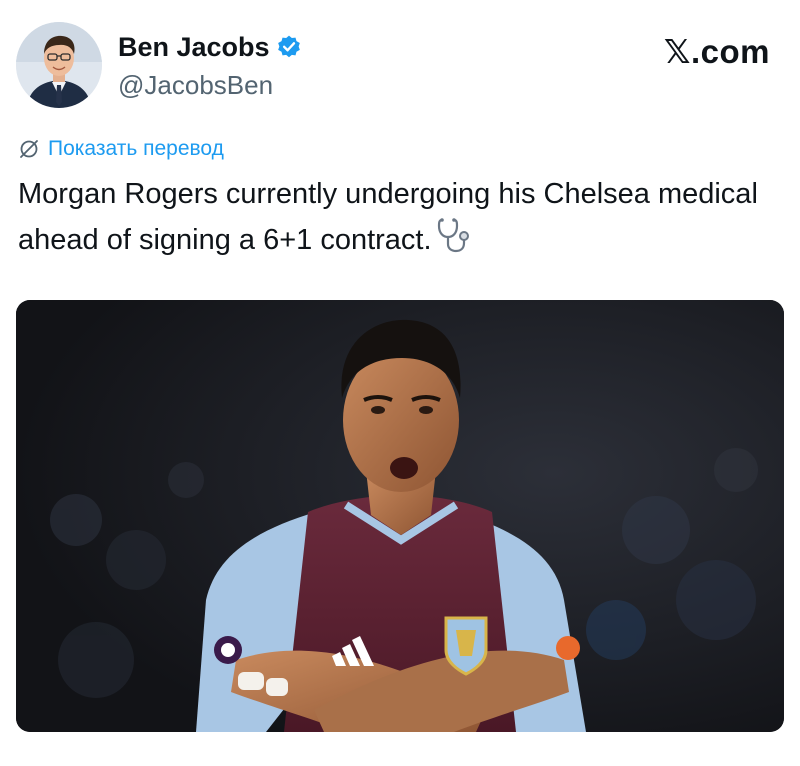 The height and width of the screenshot is (766, 800). What do you see at coordinates (288, 46) in the screenshot?
I see `verified-badge-icon` at bounding box center [288, 46].